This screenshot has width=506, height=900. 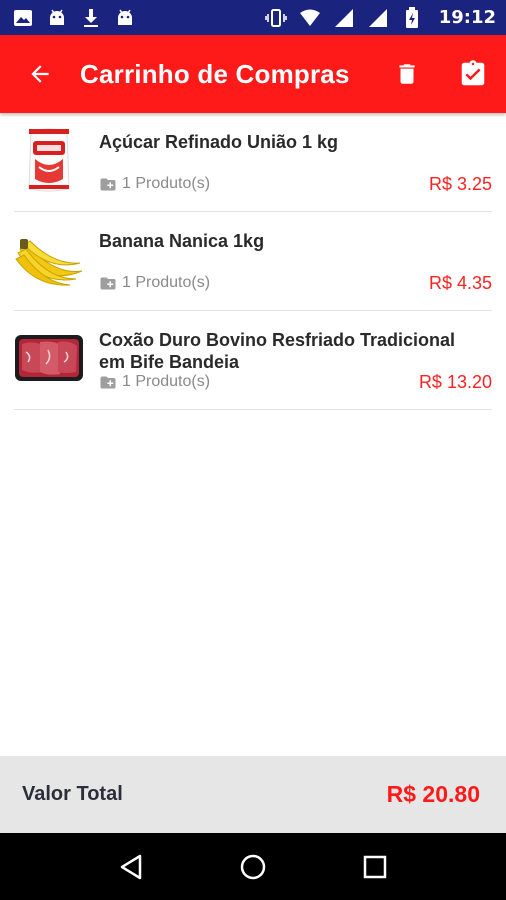 I want to click on nav-home-button, so click(x=253, y=867).